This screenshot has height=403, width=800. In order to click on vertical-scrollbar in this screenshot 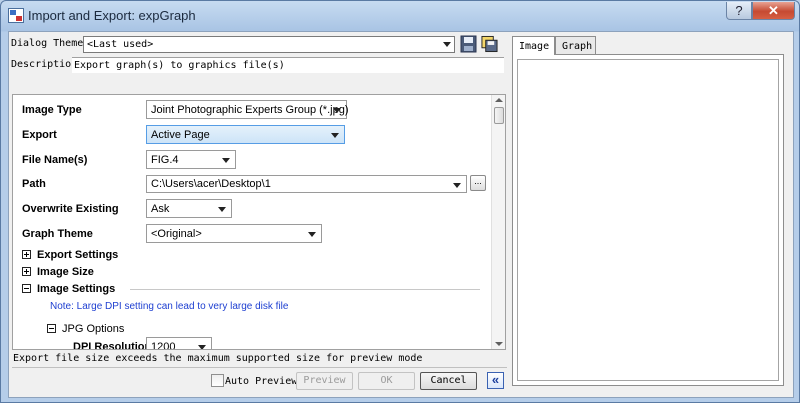, I will do `click(498, 222)`.